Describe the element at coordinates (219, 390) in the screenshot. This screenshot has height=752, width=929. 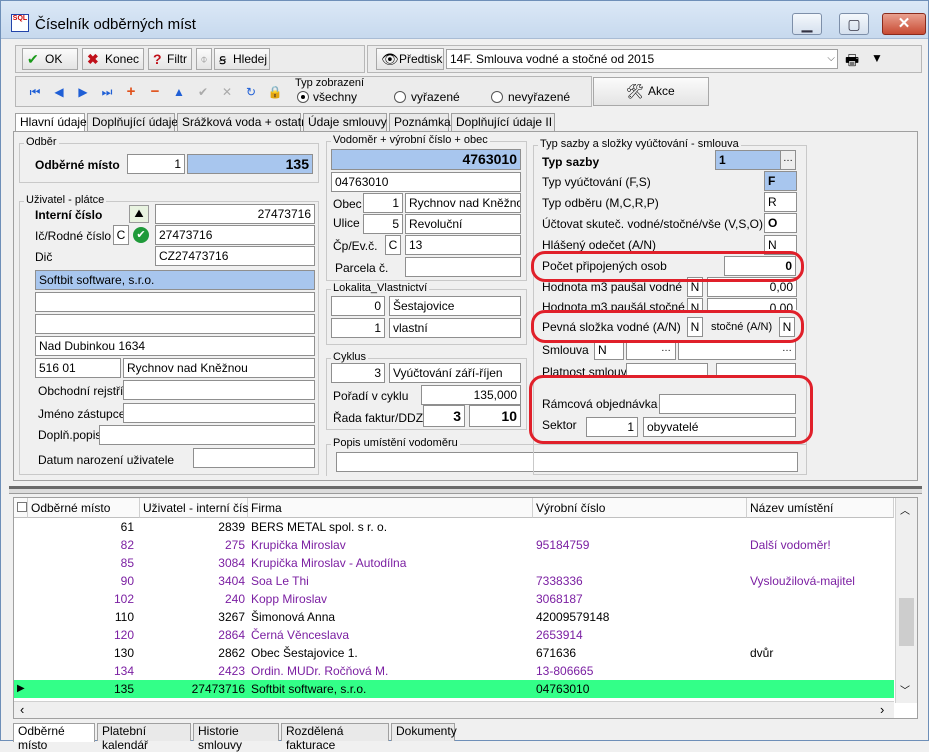
I see `obchodni-rejstrik-field` at that location.